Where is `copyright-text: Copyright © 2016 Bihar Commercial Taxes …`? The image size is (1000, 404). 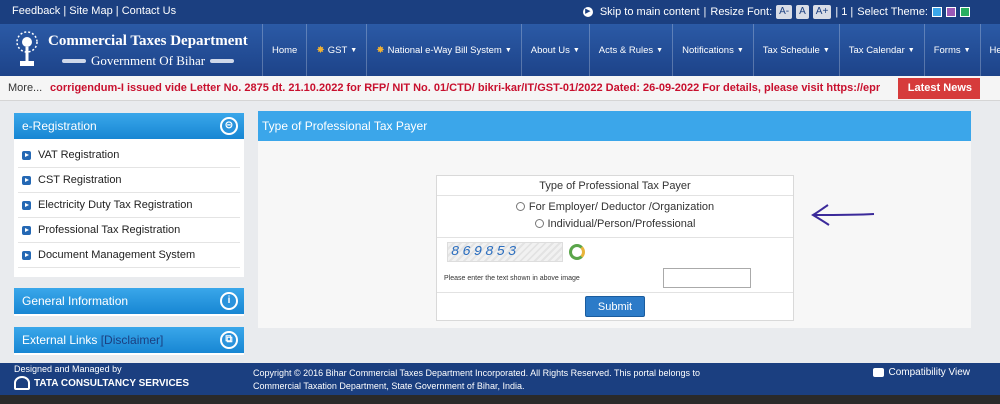
copyright-text: Copyright © 2016 Bihar Commercial Taxes … is located at coordinates (477, 379).